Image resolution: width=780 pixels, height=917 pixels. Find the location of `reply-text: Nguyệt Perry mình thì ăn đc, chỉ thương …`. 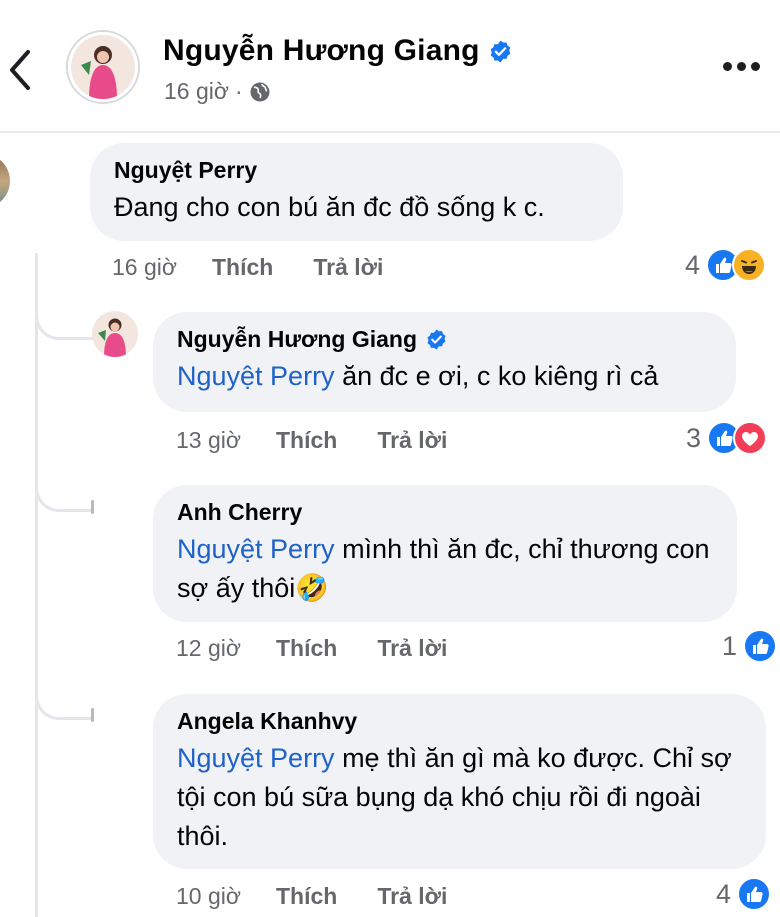

reply-text: Nguyệt Perry mình thì ăn đc, chỉ thương … is located at coordinates (447, 569).